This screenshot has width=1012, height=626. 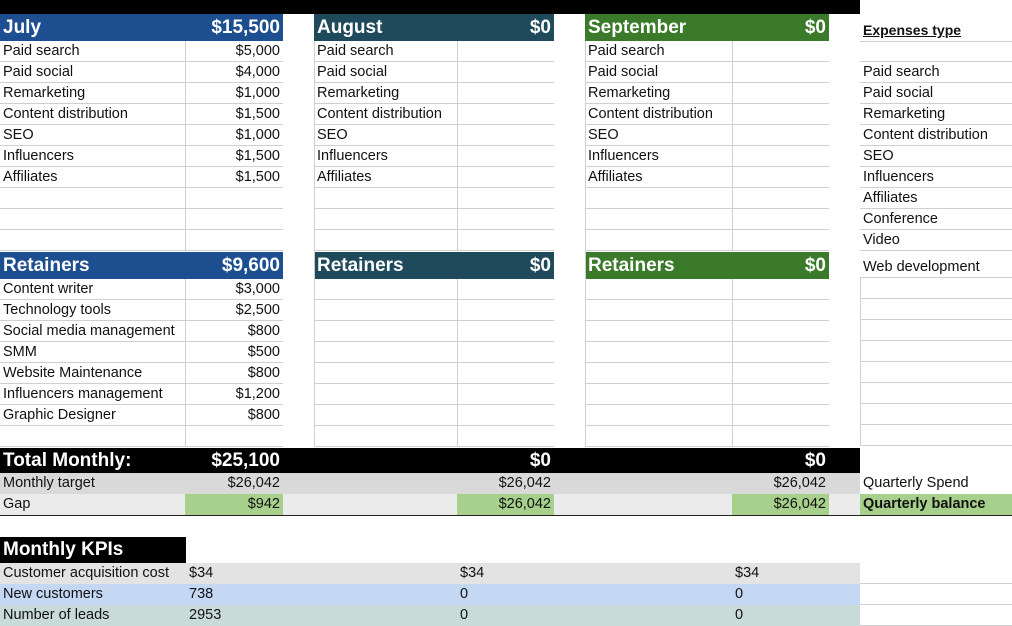 What do you see at coordinates (92, 504) in the screenshot?
I see `gap-label: Gap` at bounding box center [92, 504].